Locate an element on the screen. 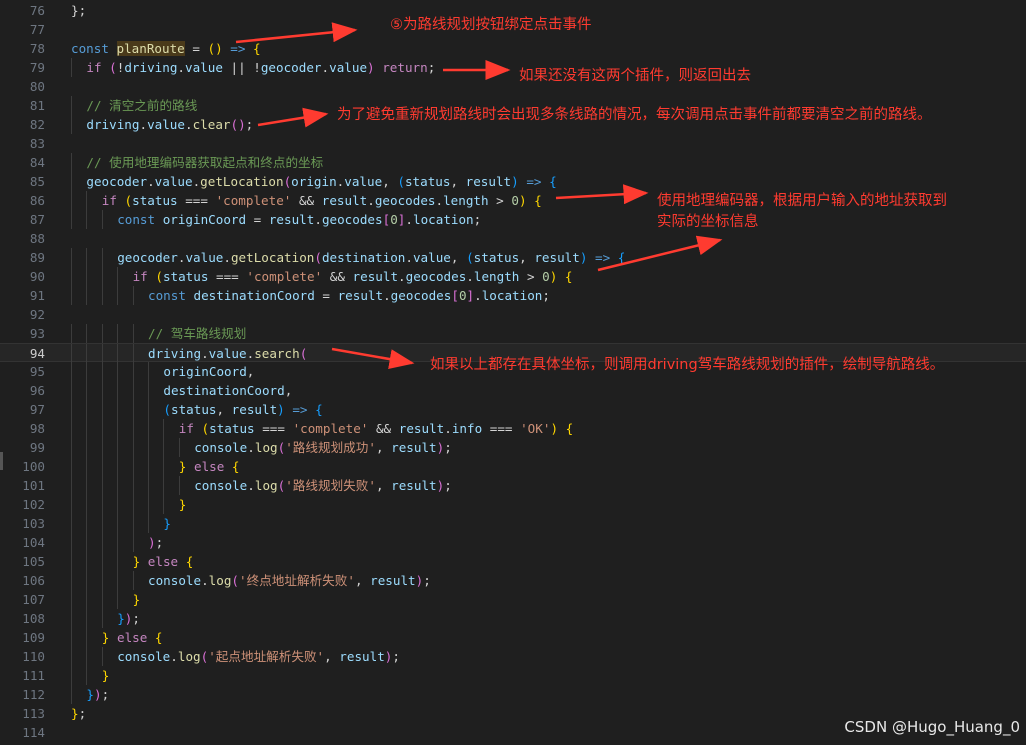 This screenshot has width=1026, height=745. code-token: else is located at coordinates (132, 637).